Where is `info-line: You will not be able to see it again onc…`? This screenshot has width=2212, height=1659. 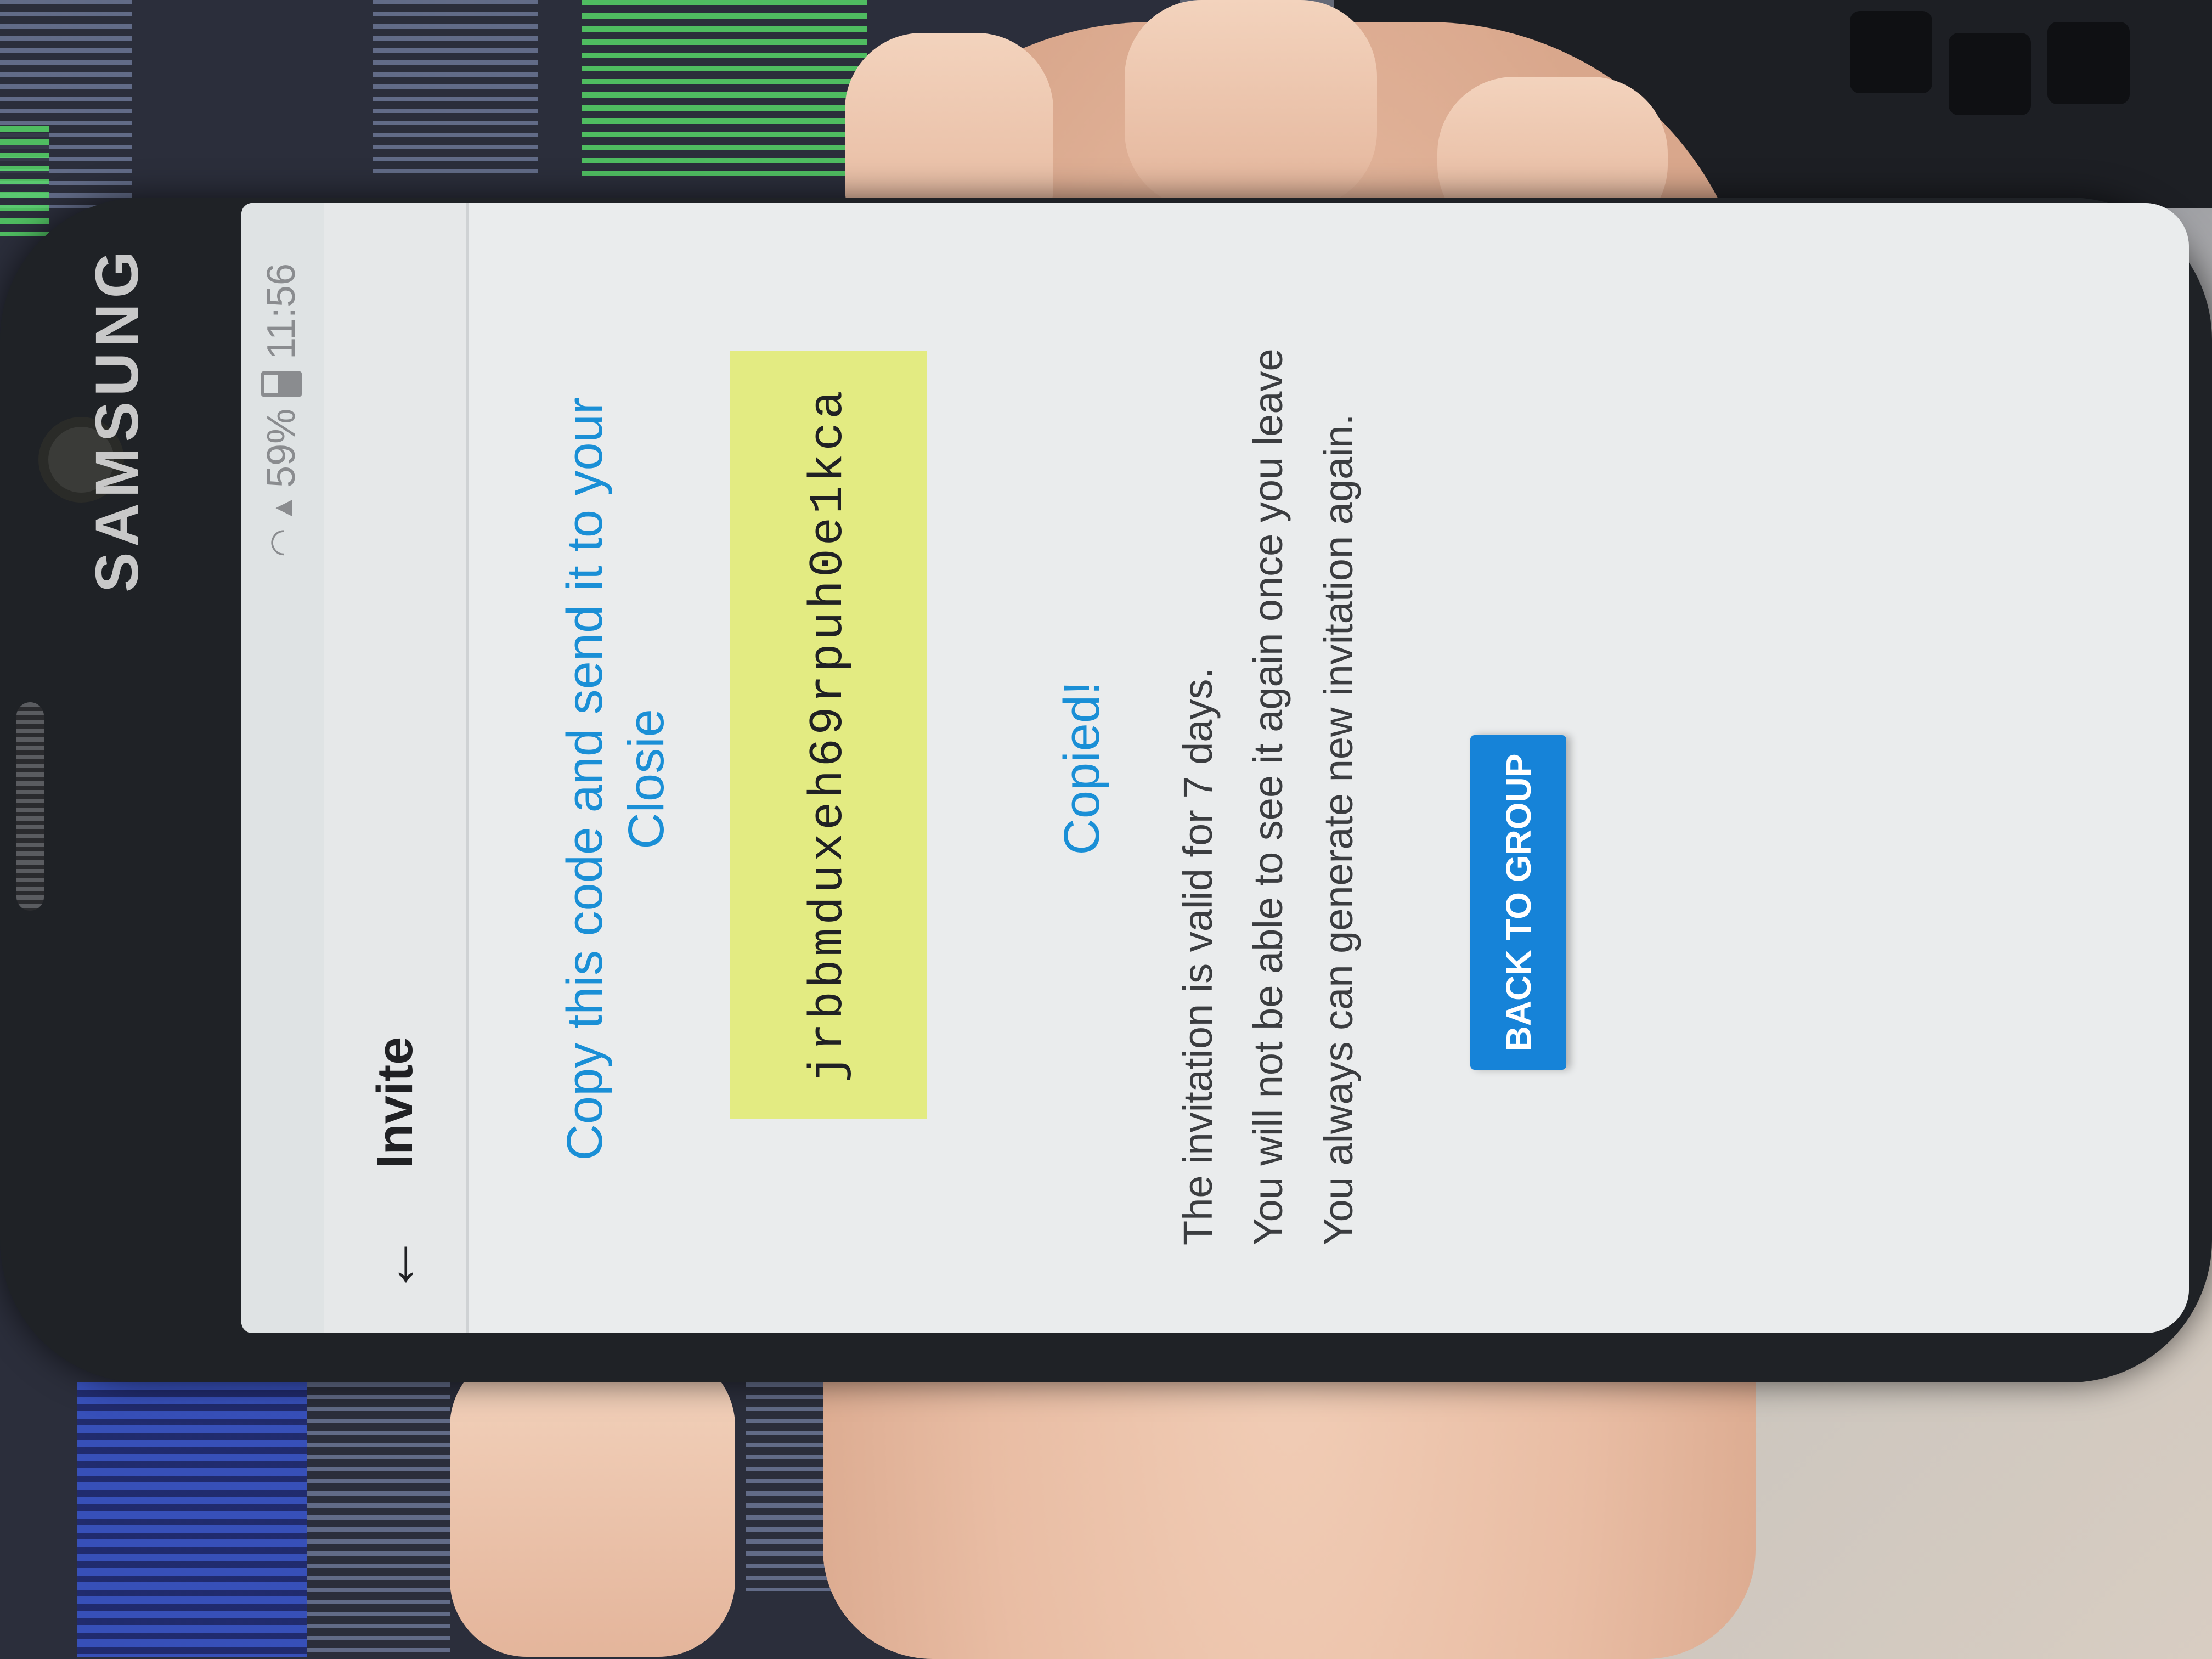
info-line: You will not be able to see it again onc… is located at coordinates (1268, 797).